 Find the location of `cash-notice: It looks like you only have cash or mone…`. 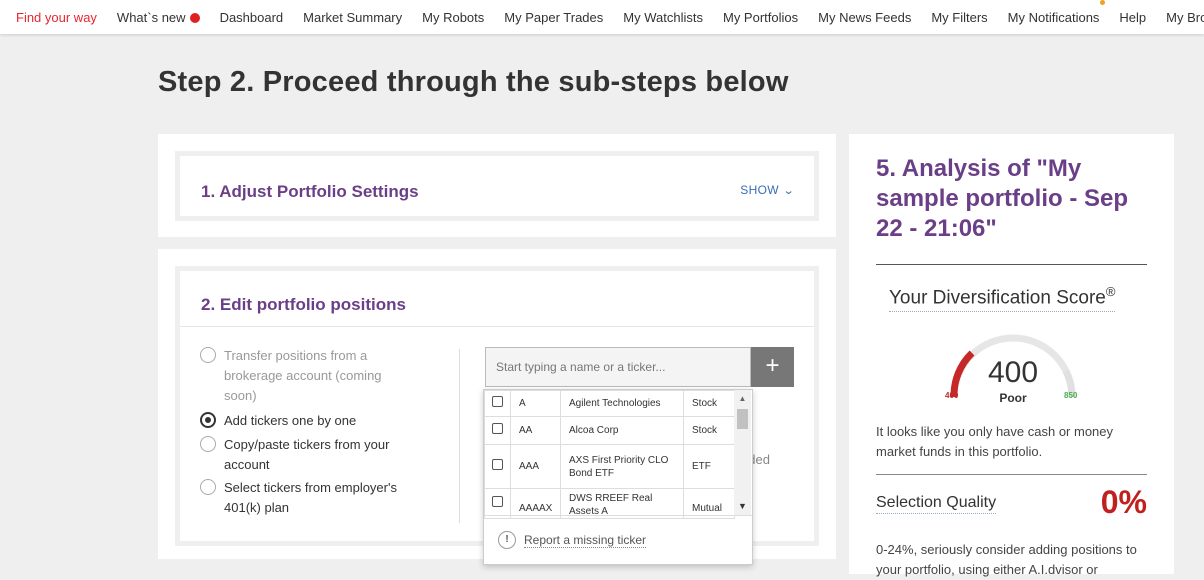

cash-notice: It looks like you only have cash or mone… is located at coordinates (995, 441).